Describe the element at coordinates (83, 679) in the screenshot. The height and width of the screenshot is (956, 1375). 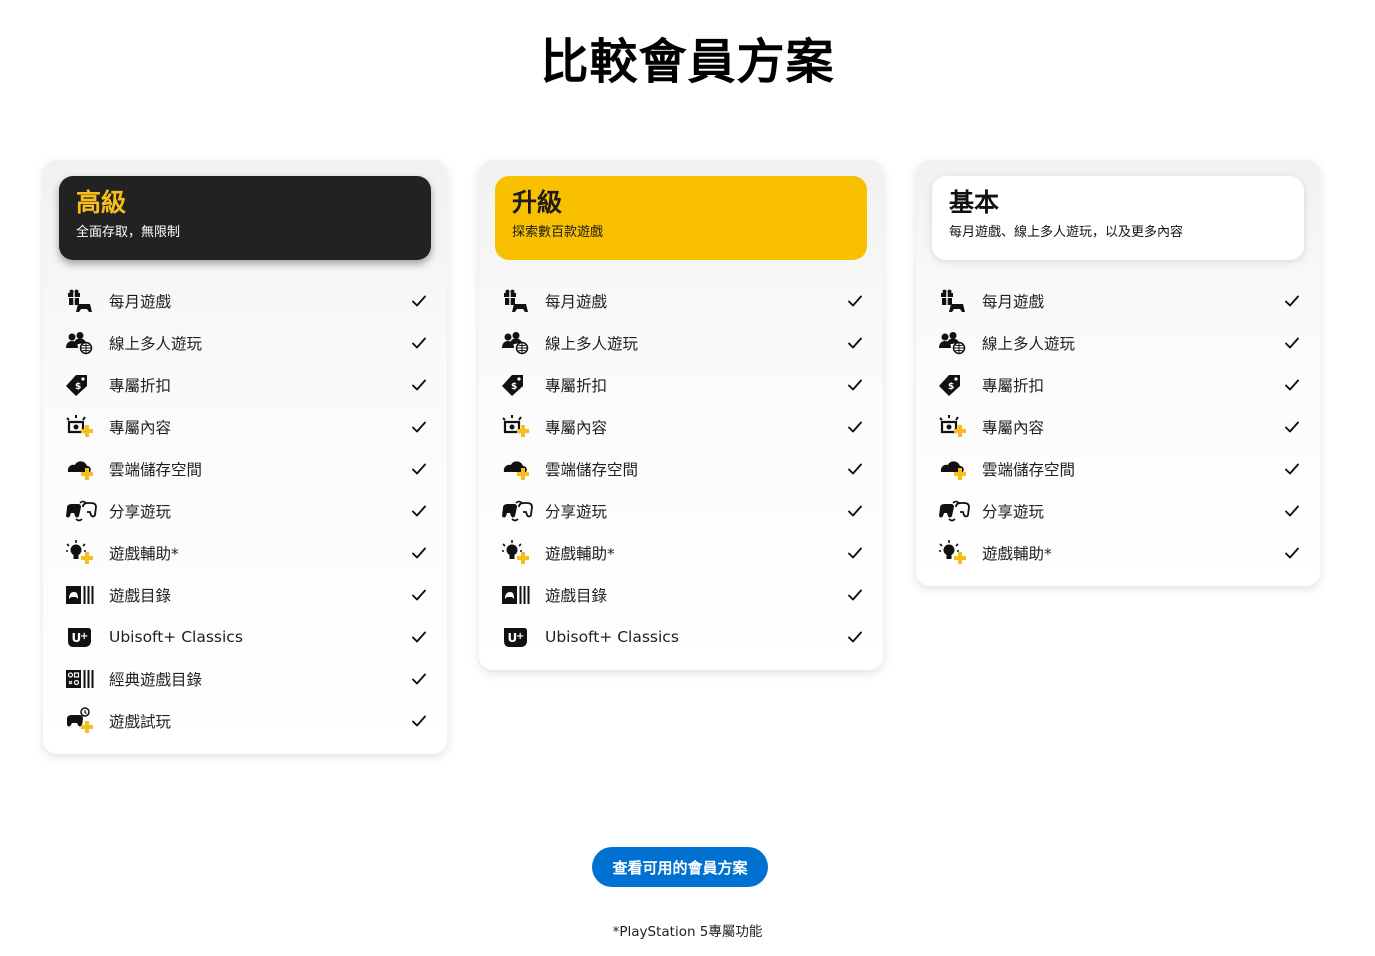
I see `classics-catalog-icon` at that location.